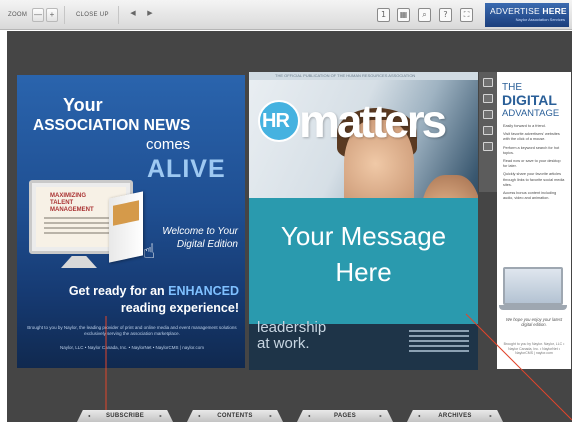  I want to click on tab-contents: ◂ CONTENTS ▸, so click(235, 416).